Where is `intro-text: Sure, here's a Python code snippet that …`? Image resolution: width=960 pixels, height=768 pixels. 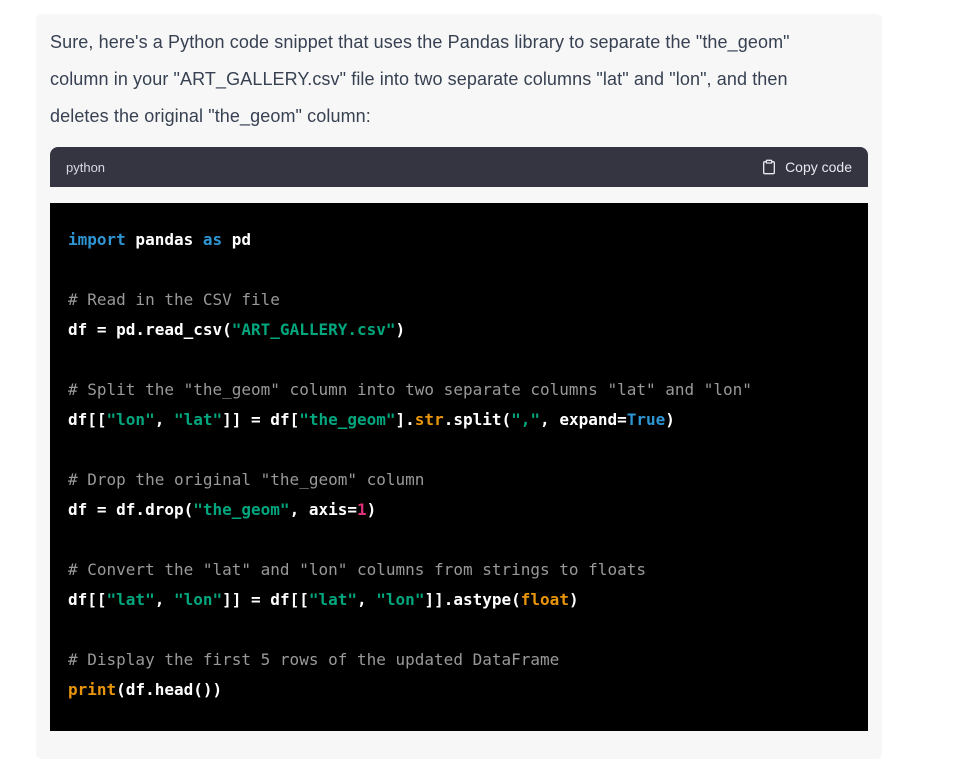
intro-text: Sure, here's a Python code snippet that … is located at coordinates (420, 79).